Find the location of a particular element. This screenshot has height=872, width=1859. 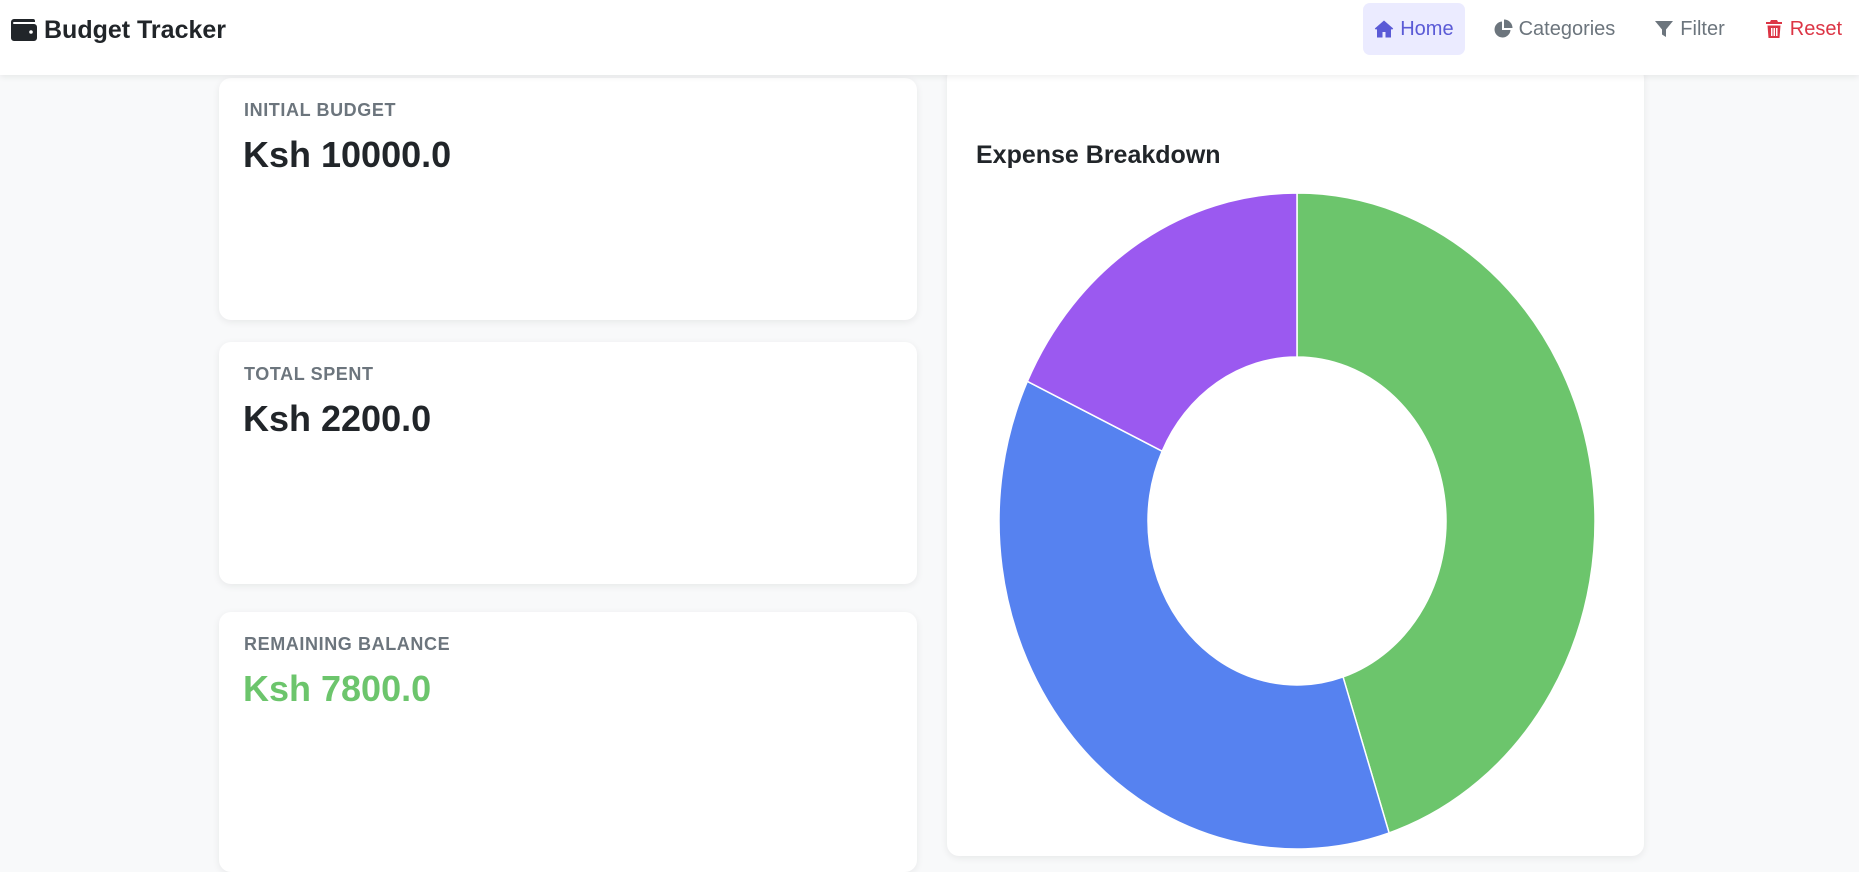

nav-filter-label: Filter is located at coordinates (1702, 28).